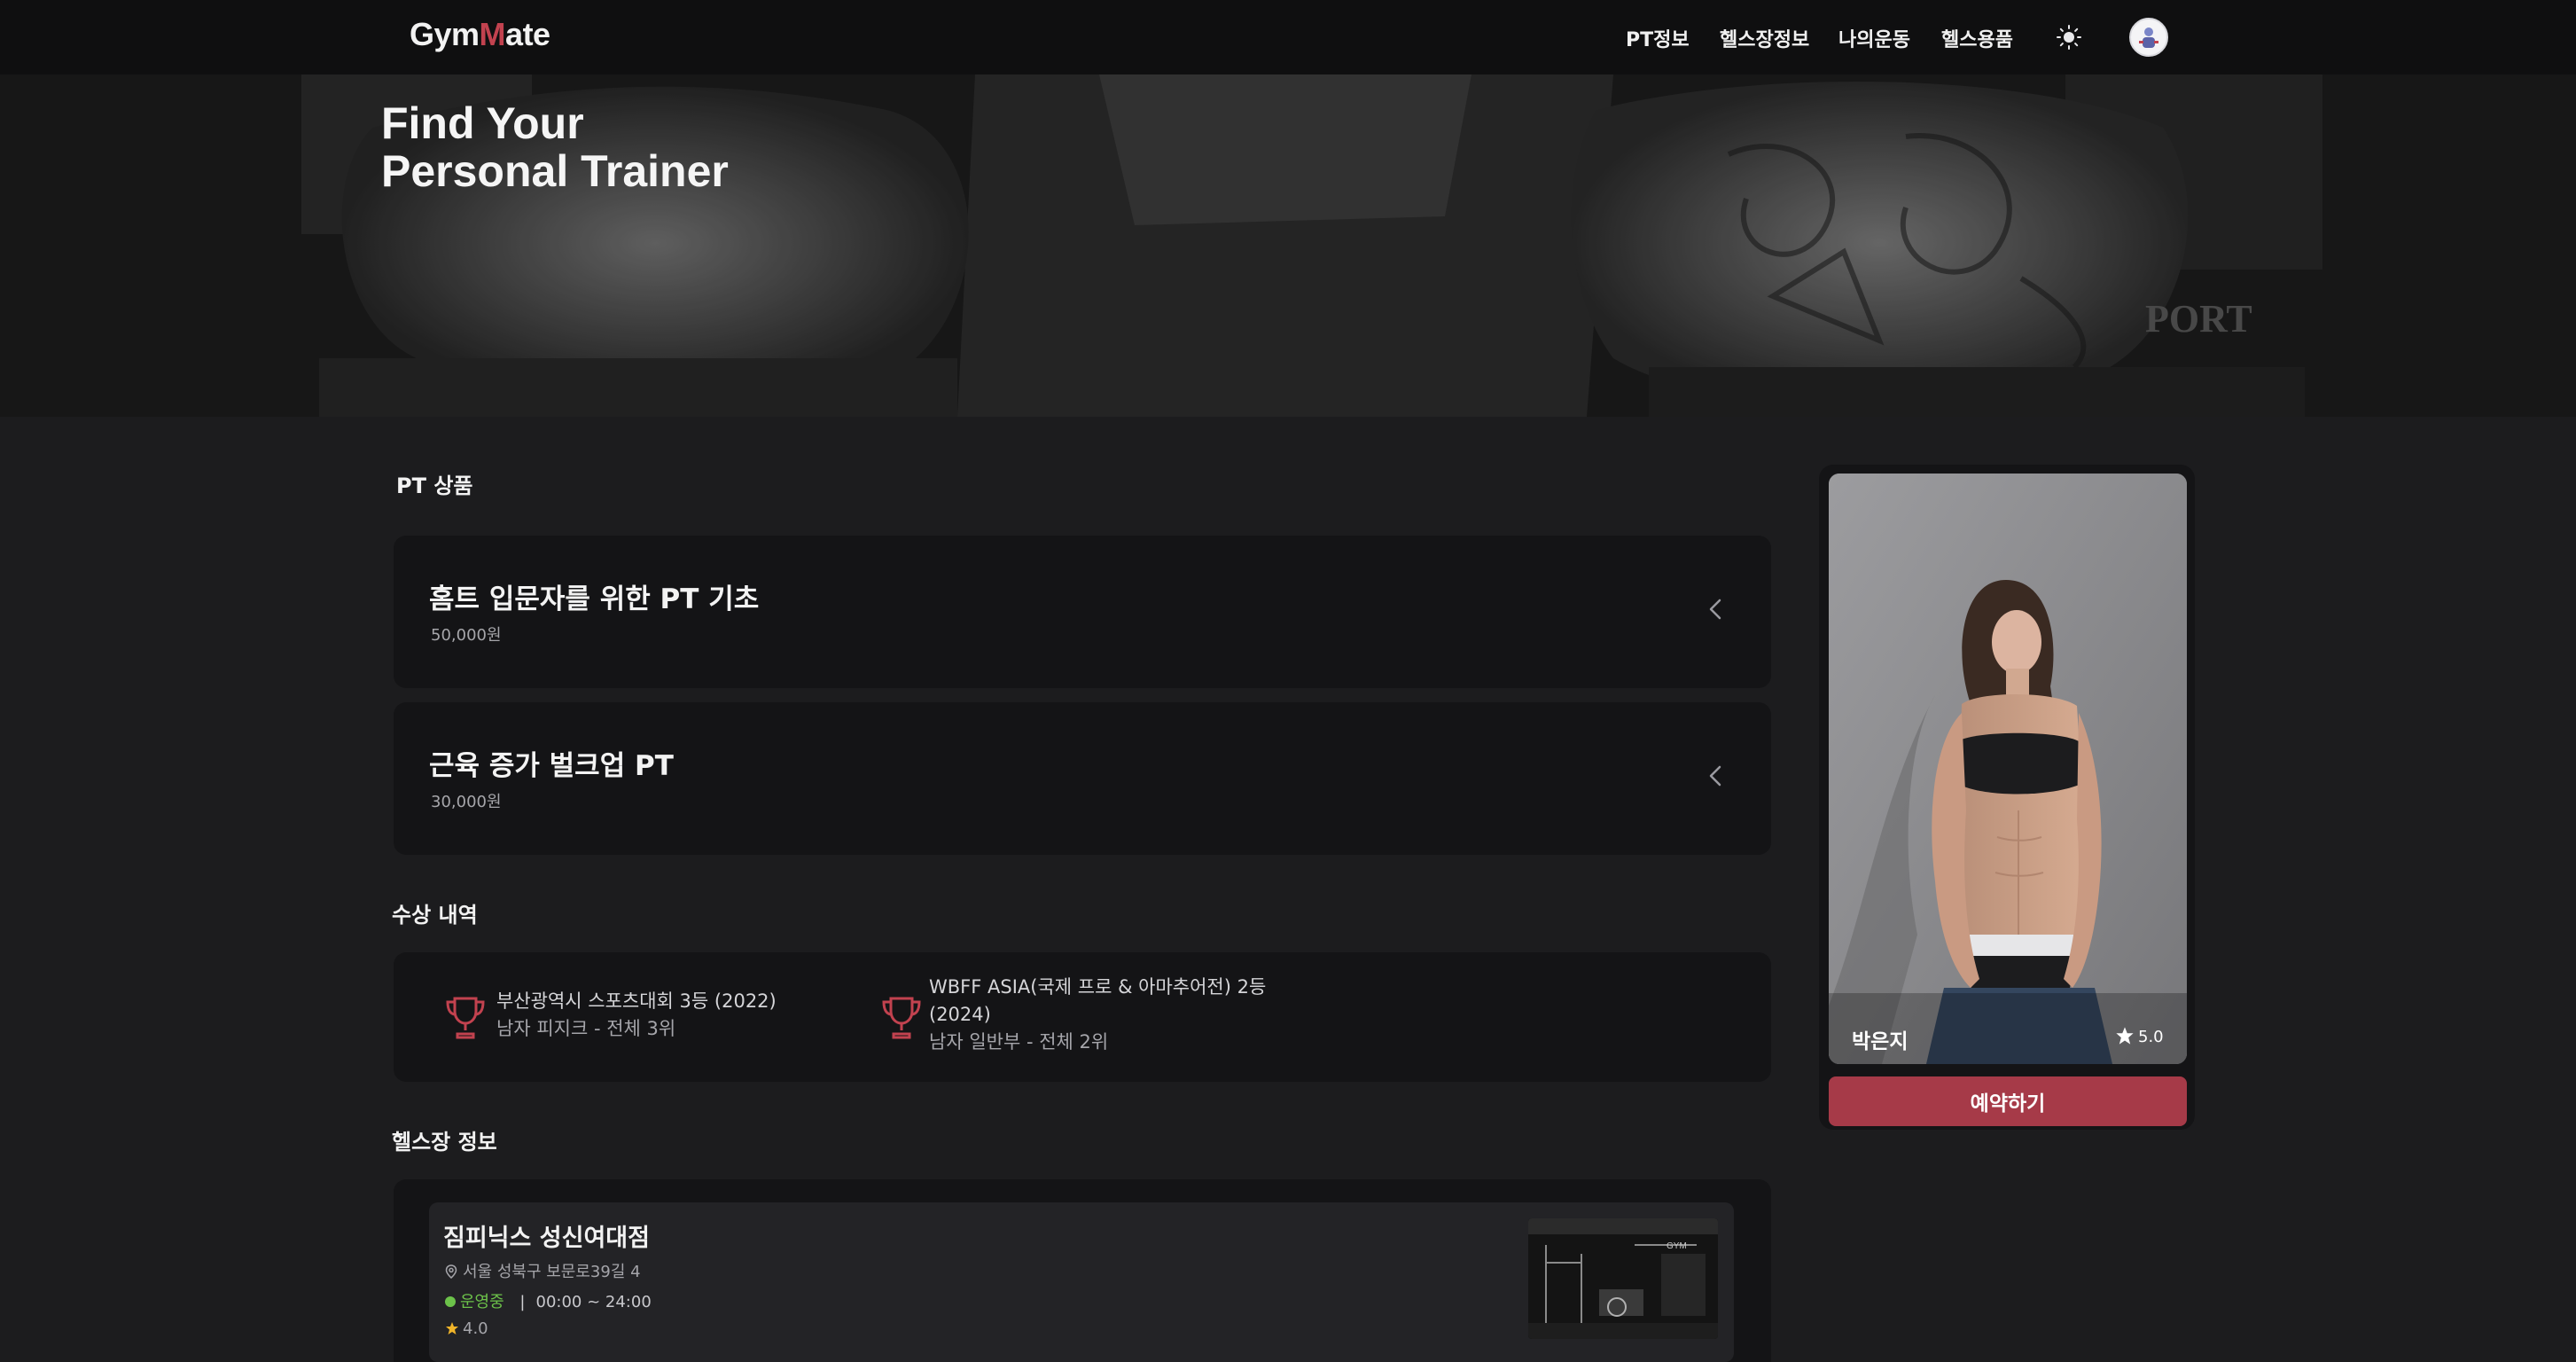  I want to click on pt-product-name: 홈트 입문자를 위한 PT 기초, so click(594, 599).